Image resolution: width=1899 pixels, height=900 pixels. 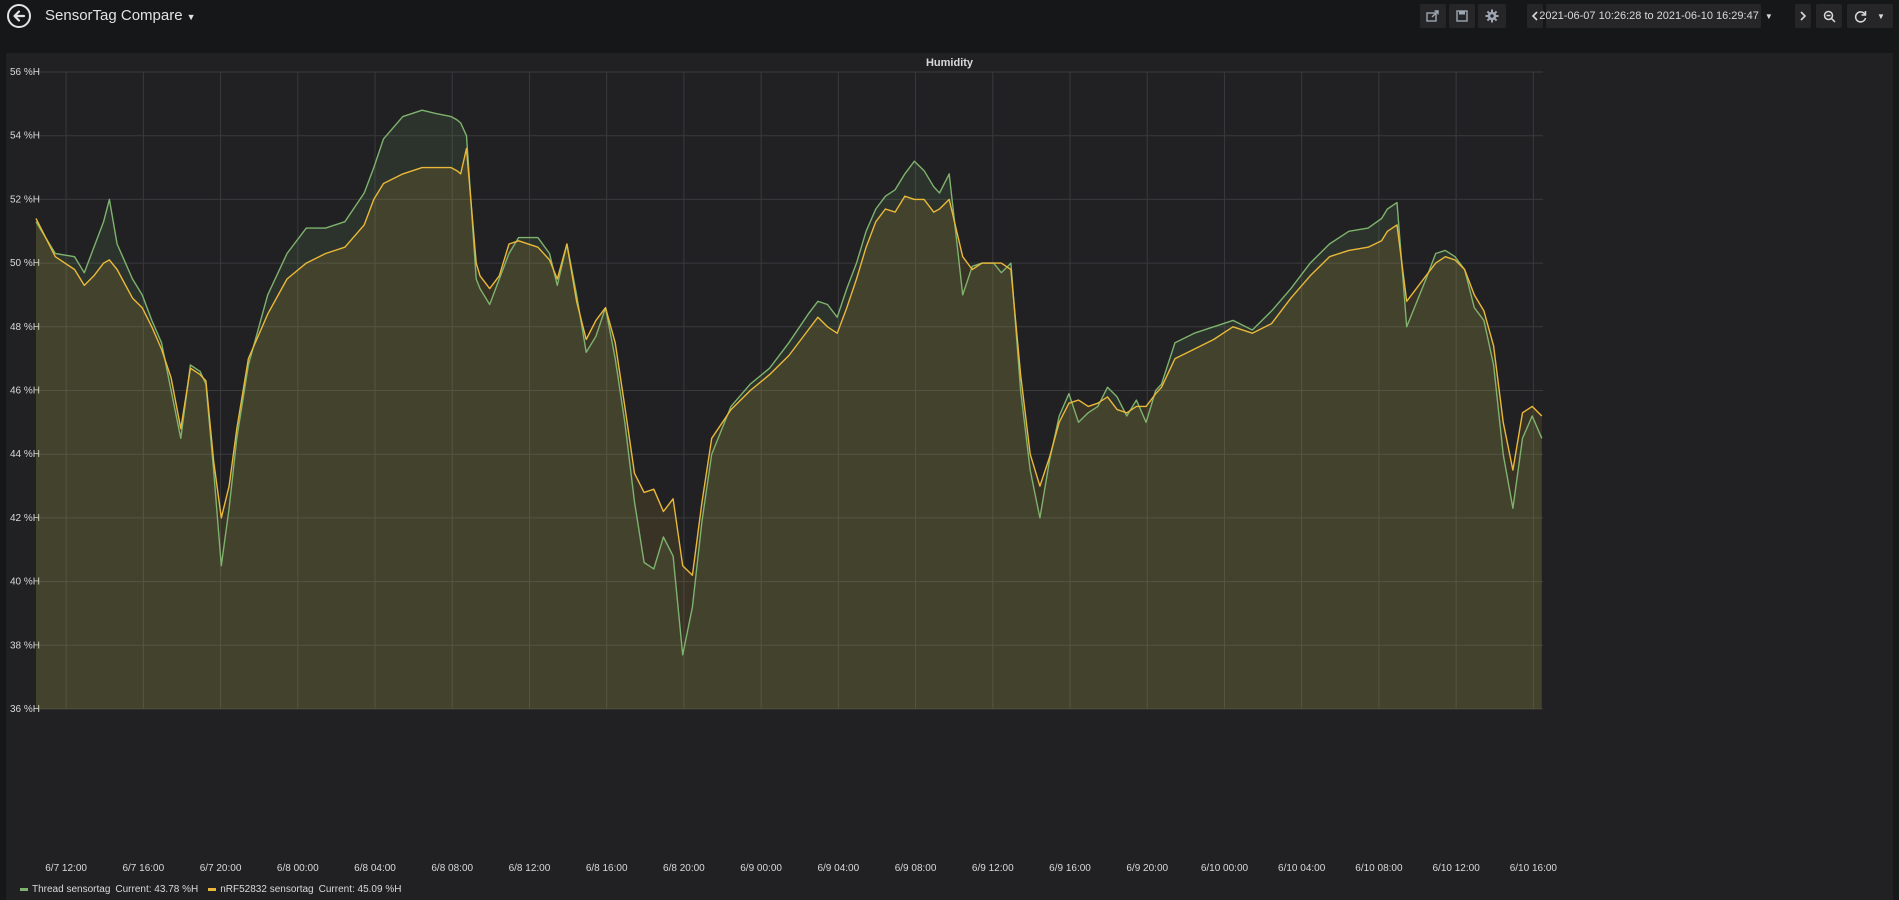 I want to click on legend-swatch-nrf52832, so click(x=212, y=889).